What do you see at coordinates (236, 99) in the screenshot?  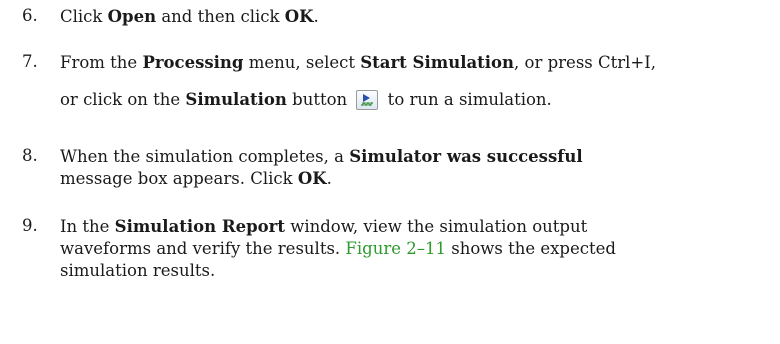 I see `simulation-button-label: Simulation` at bounding box center [236, 99].